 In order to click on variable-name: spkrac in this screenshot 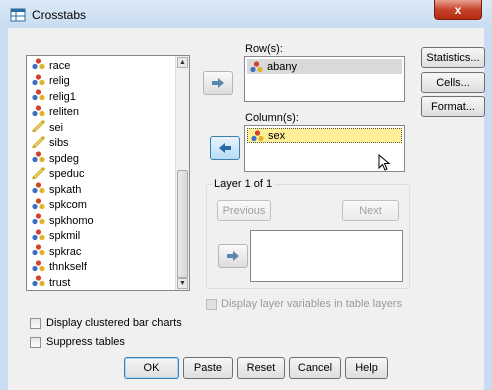, I will do `click(65, 251)`.